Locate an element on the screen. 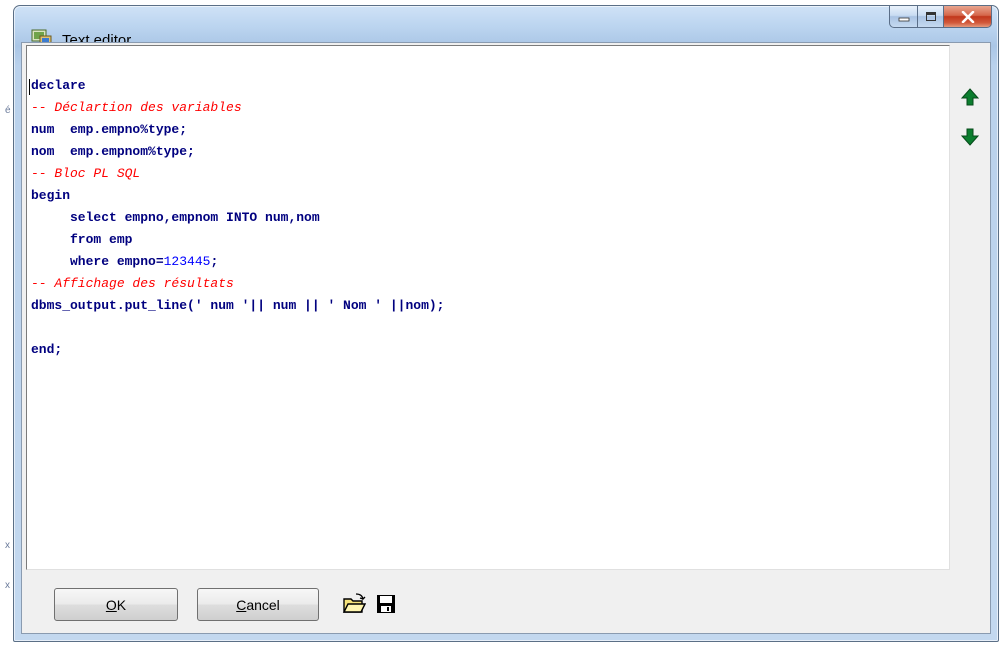 The height and width of the screenshot is (645, 1003). line-navigation-panel is located at coordinates (970, 307).